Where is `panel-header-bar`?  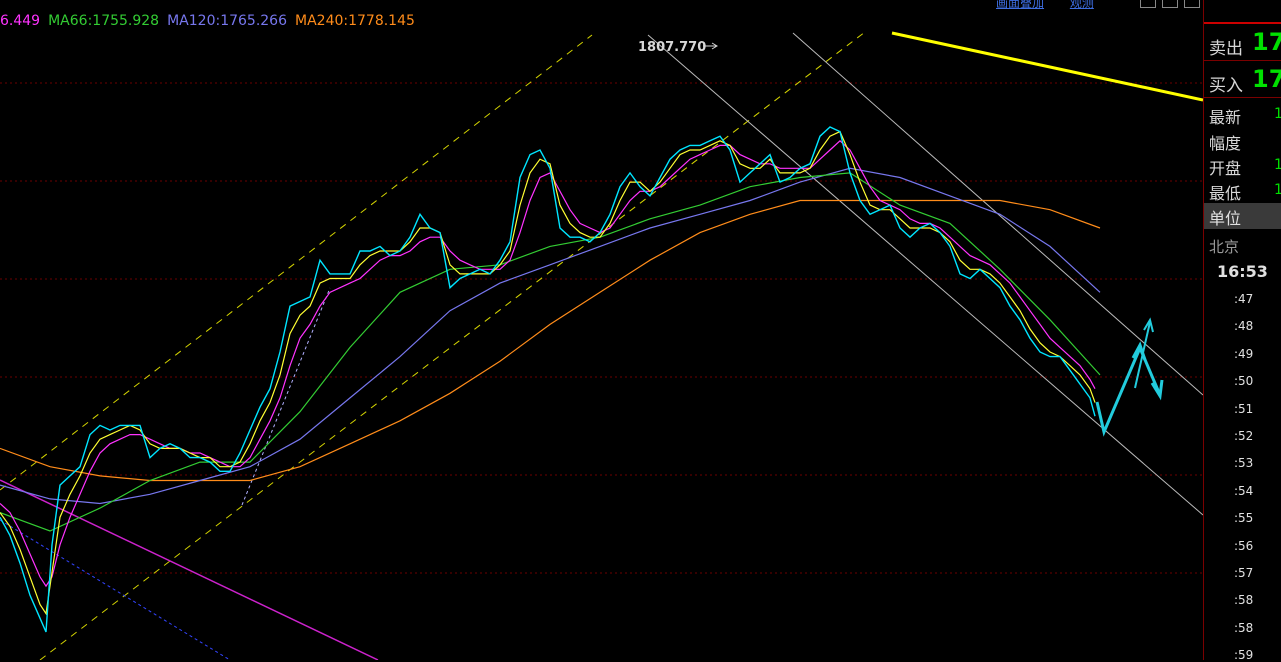
panel-header-bar is located at coordinates (1242, 12).